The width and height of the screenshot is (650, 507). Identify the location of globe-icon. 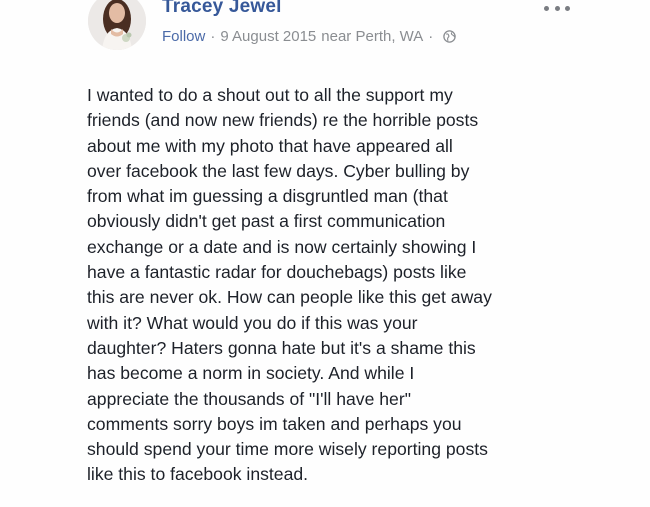
(450, 36).